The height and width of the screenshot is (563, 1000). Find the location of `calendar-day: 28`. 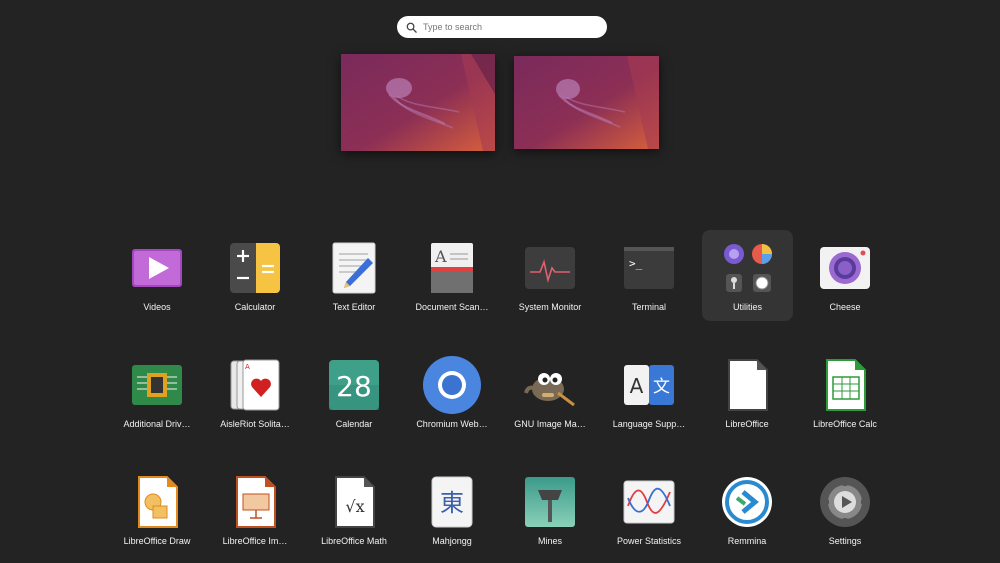

calendar-day: 28 is located at coordinates (354, 386).